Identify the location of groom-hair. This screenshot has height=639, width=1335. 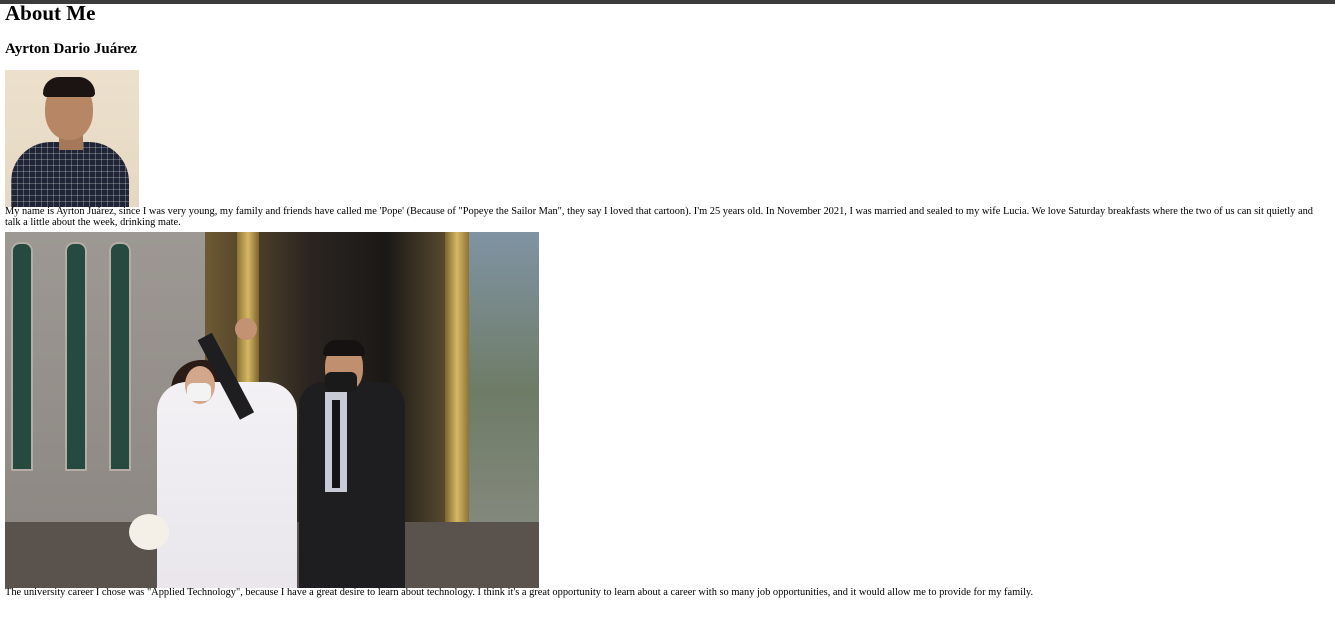
(344, 348).